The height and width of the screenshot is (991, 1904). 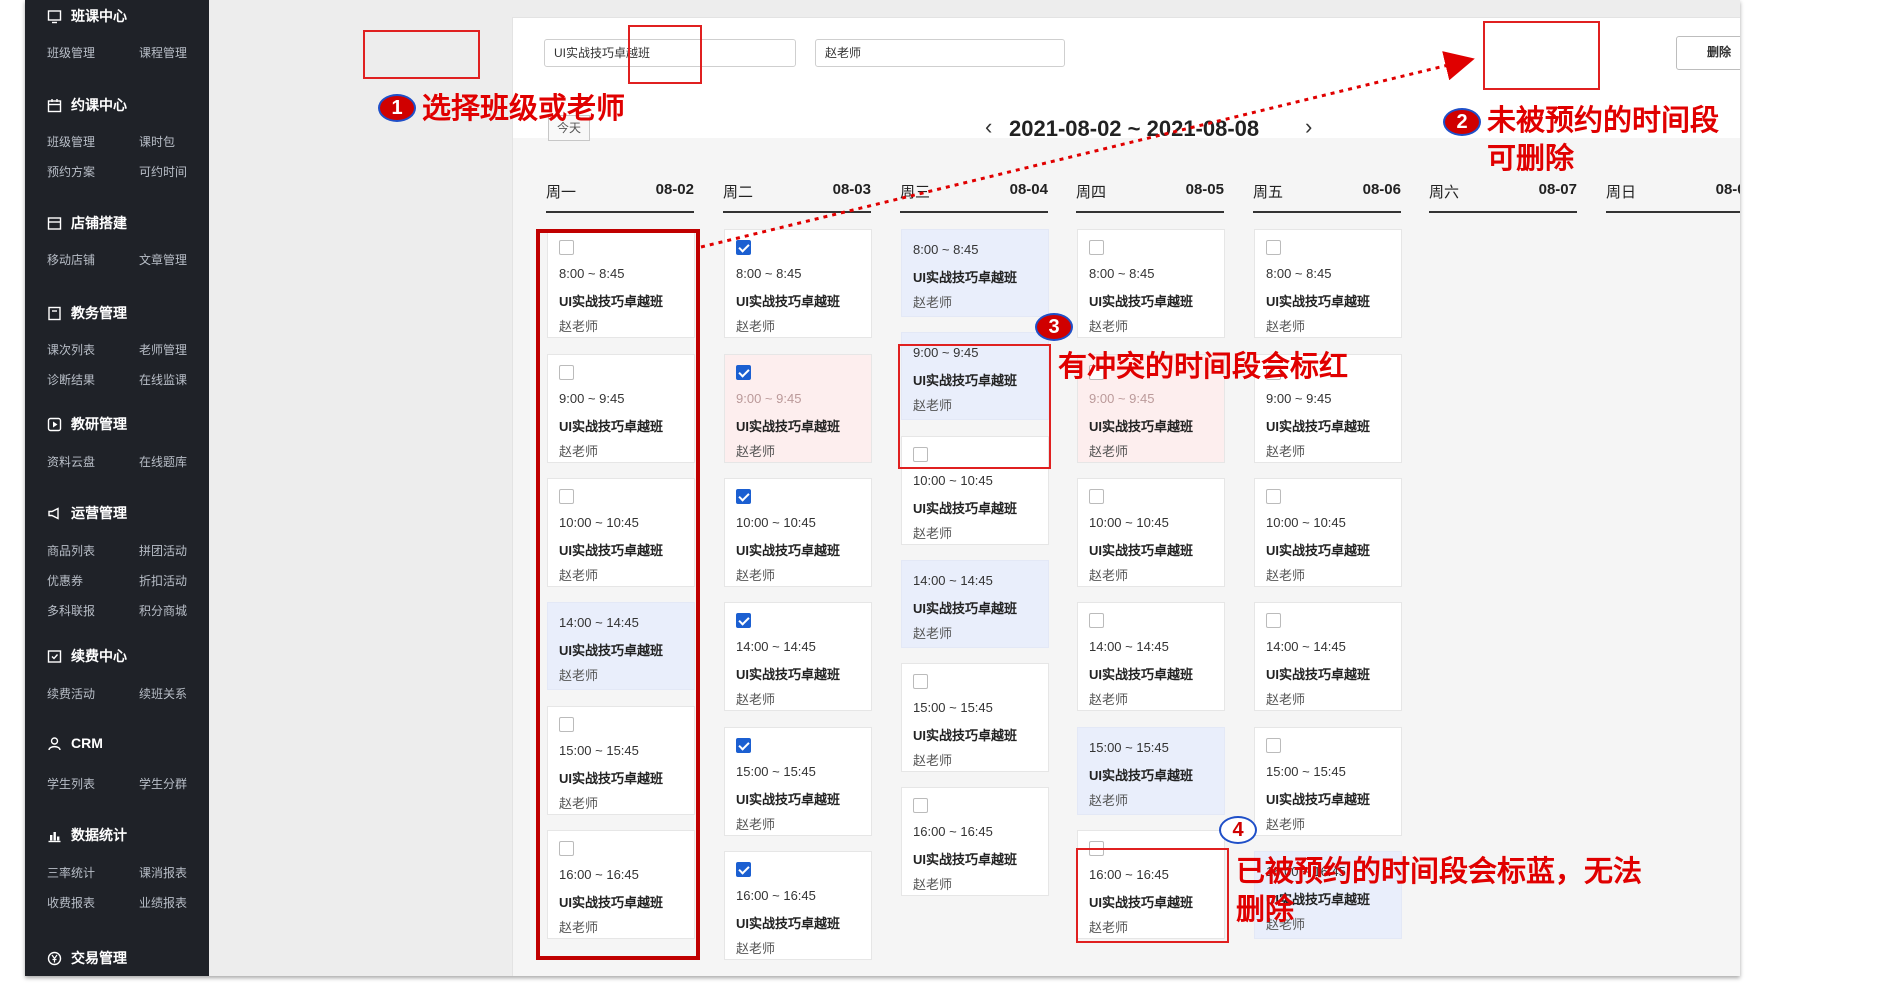 I want to click on annotation-arrow, so click(x=1087, y=150).